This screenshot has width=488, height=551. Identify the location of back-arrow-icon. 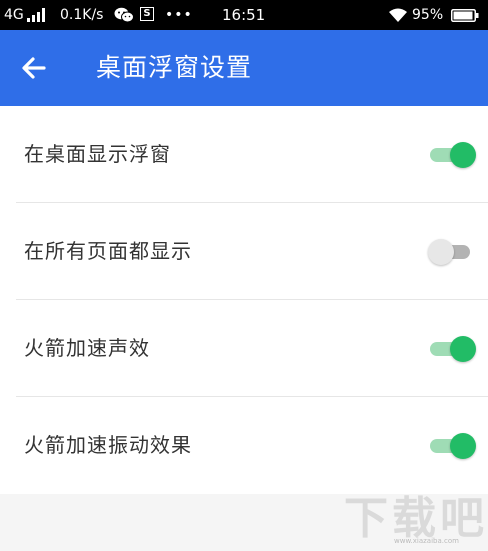
(34, 68).